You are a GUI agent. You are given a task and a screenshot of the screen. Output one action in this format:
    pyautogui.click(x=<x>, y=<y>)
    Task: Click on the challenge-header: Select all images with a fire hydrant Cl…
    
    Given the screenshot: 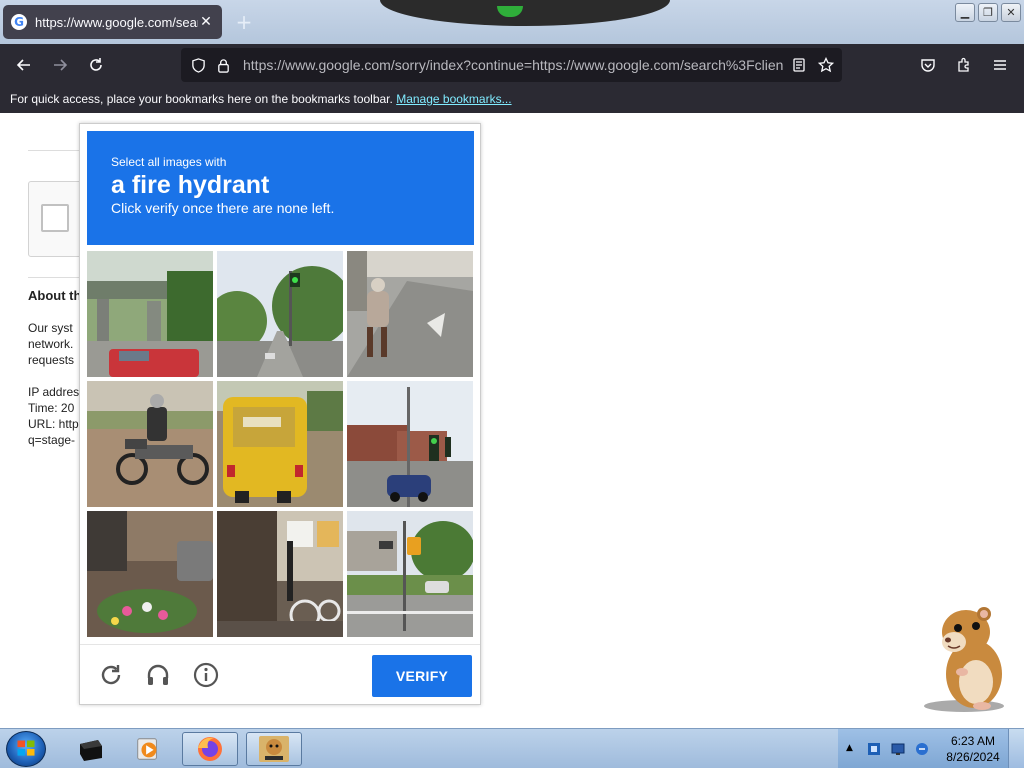 What is the action you would take?
    pyautogui.click(x=280, y=188)
    